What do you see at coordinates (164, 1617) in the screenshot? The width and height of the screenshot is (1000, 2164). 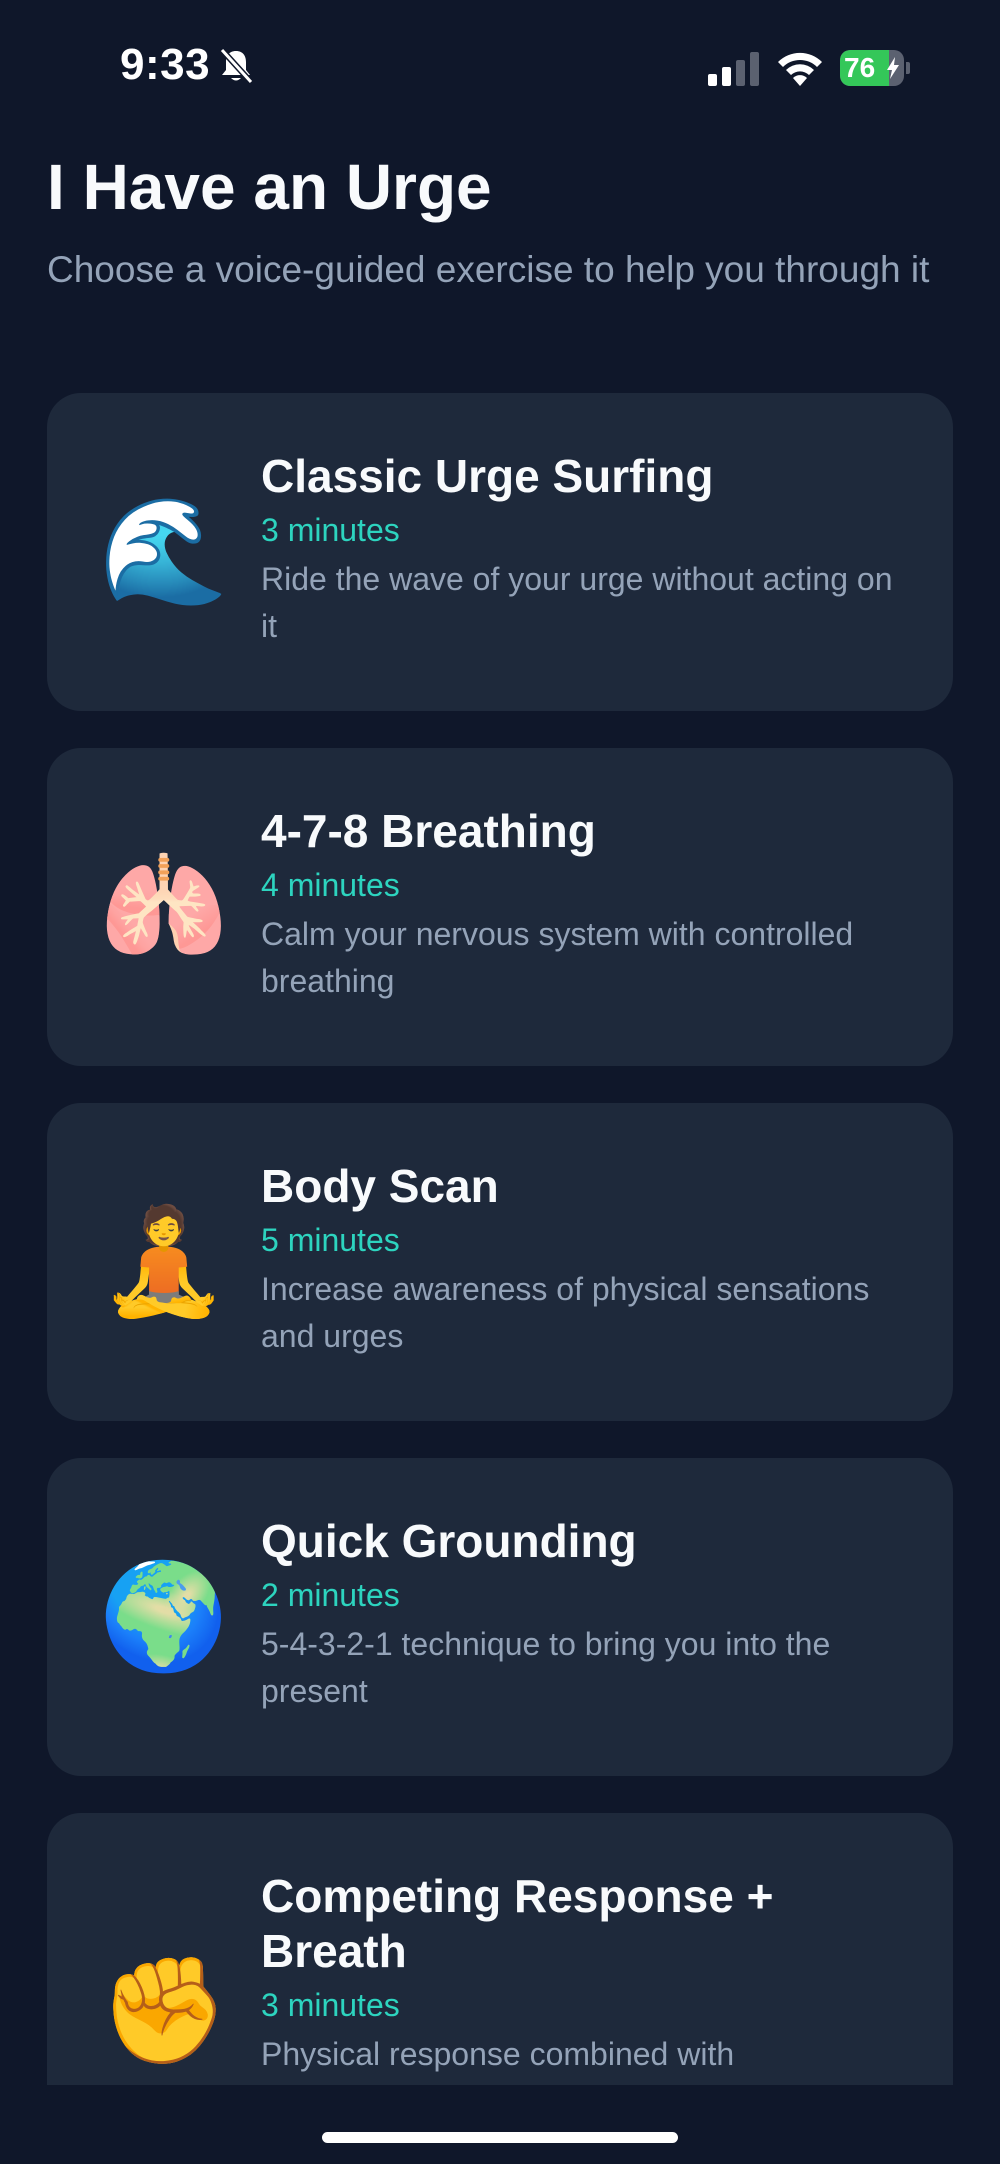 I see `globe-icon: 🌍` at bounding box center [164, 1617].